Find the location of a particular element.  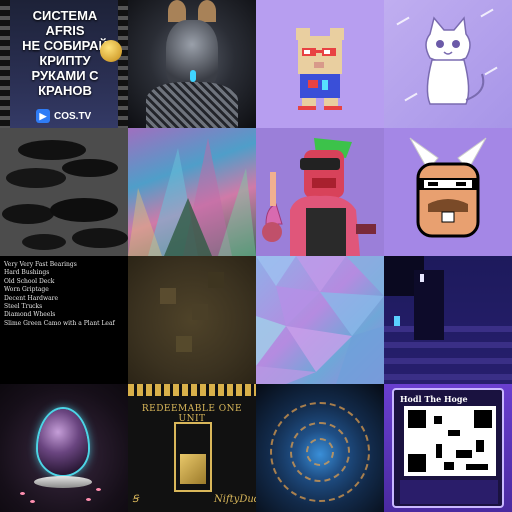

robot-light is located at coordinates (193, 76).